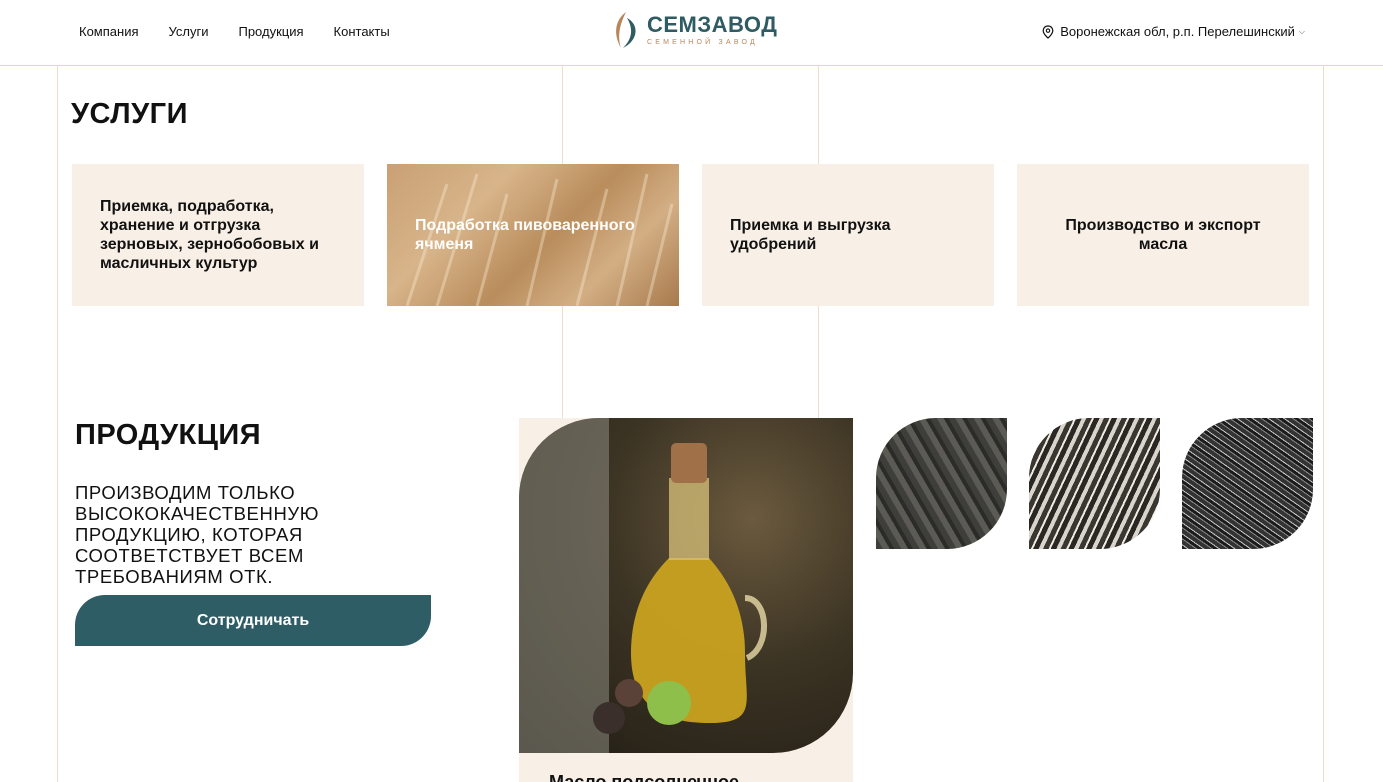 This screenshot has height=782, width=1383. Describe the element at coordinates (644, 777) in the screenshot. I see `product-caption: Масло подсолнечное` at that location.